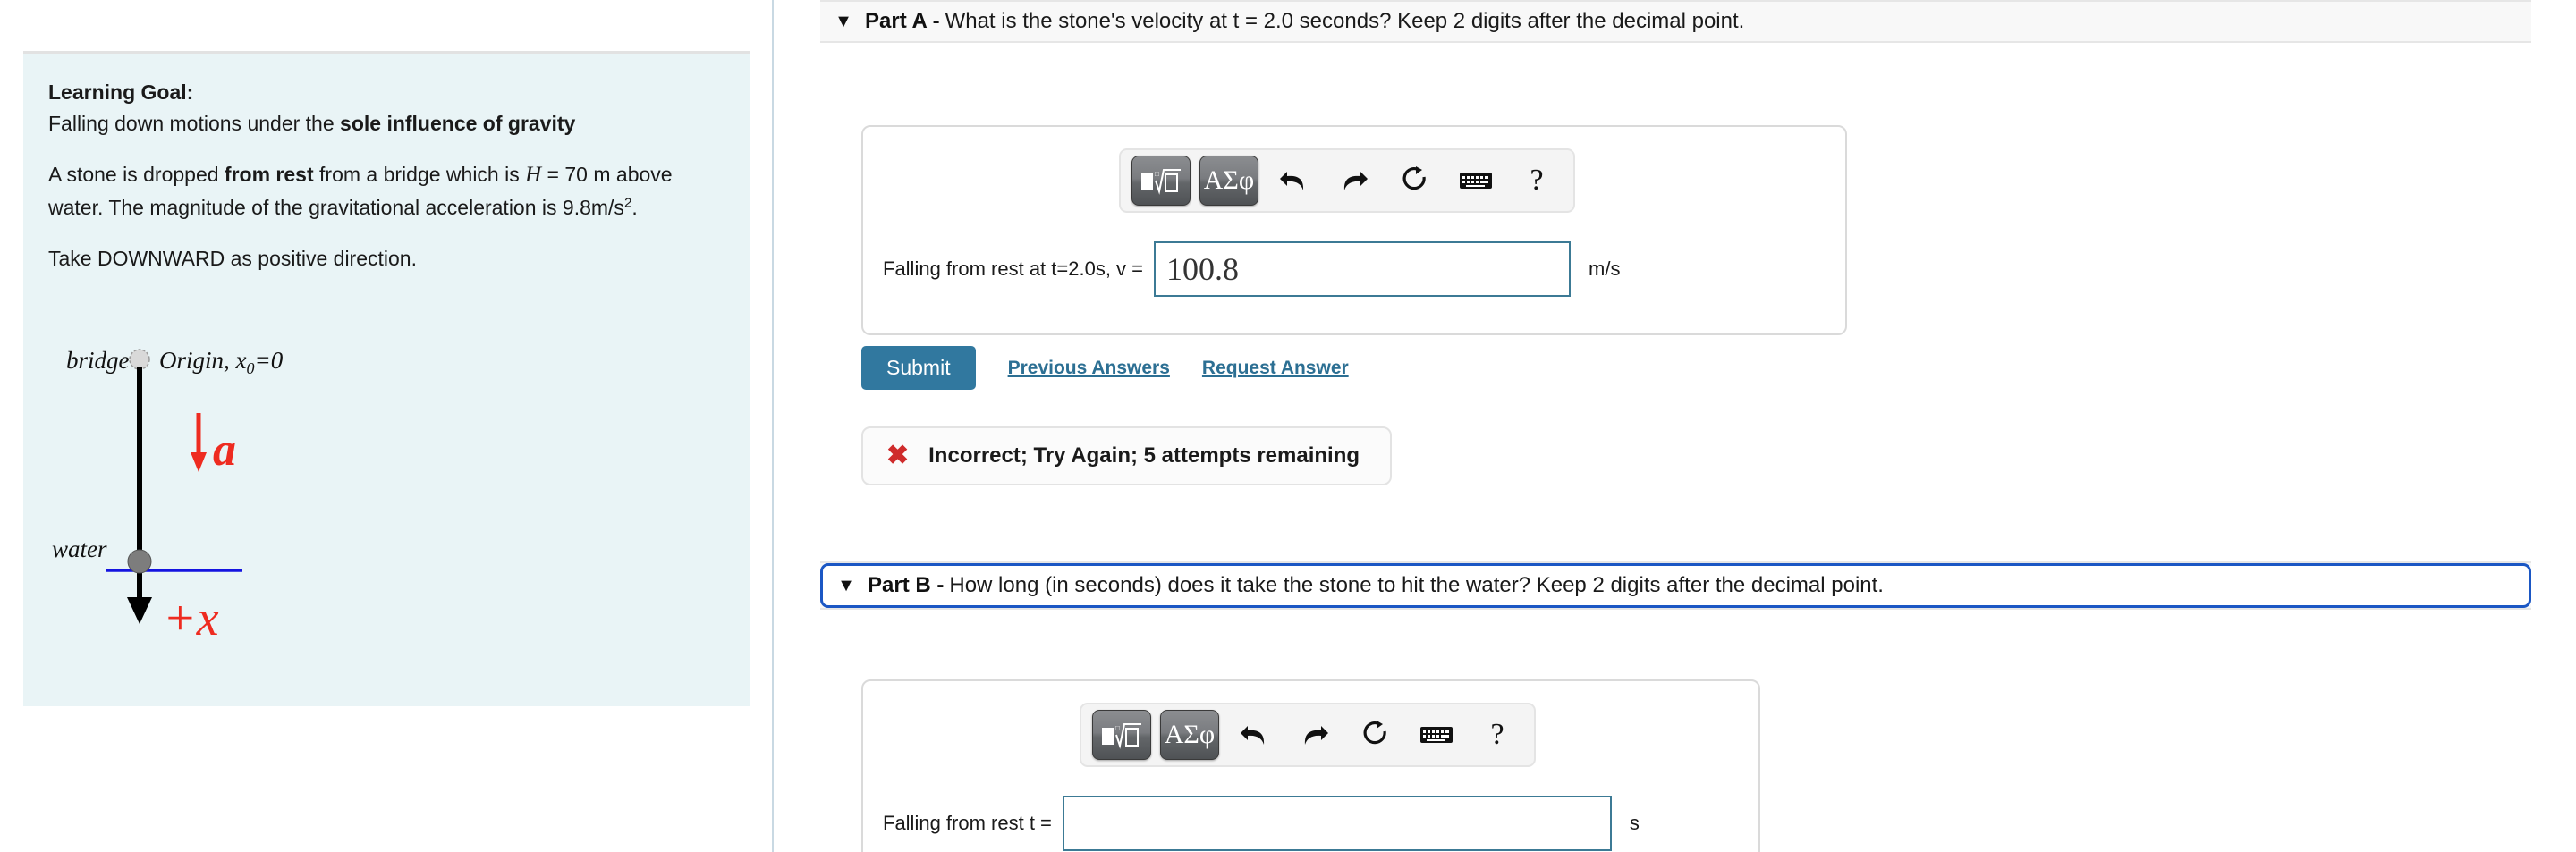 This screenshot has height=852, width=2576. I want to click on origin-subscript: 0, so click(251, 368).